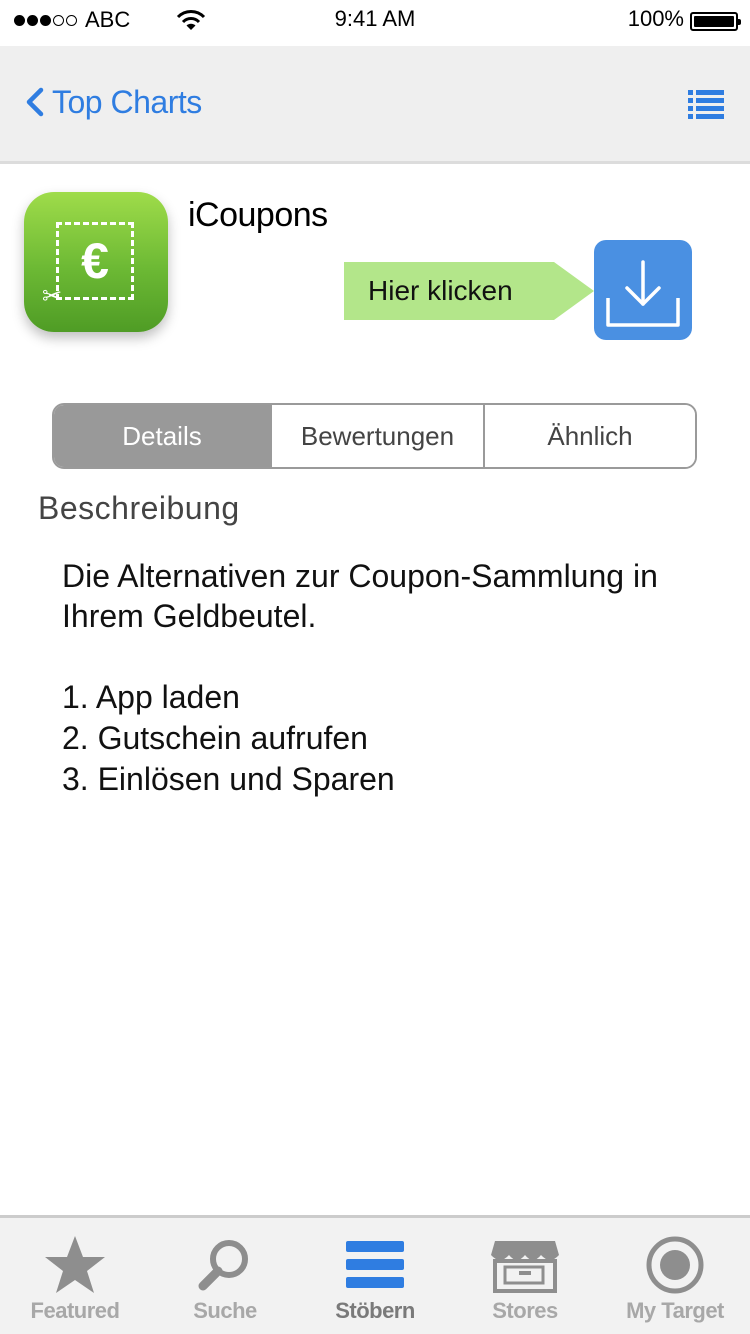 The height and width of the screenshot is (1334, 750). Describe the element at coordinates (75, 1310) in the screenshot. I see `tab-label: Featured` at that location.